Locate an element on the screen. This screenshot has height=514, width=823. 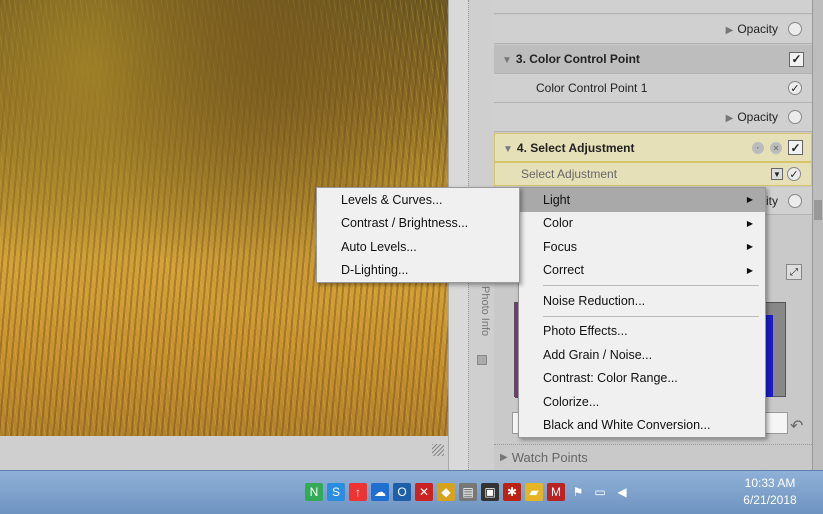
clock-date: 6/21/2018 is located at coordinates (770, 500).